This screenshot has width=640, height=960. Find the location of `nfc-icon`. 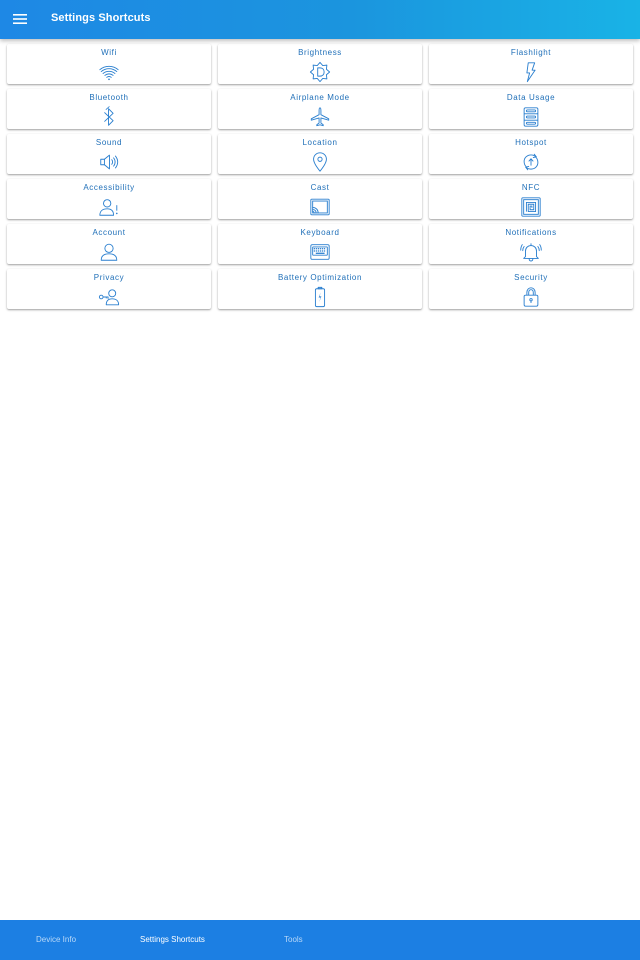

nfc-icon is located at coordinates (531, 207).